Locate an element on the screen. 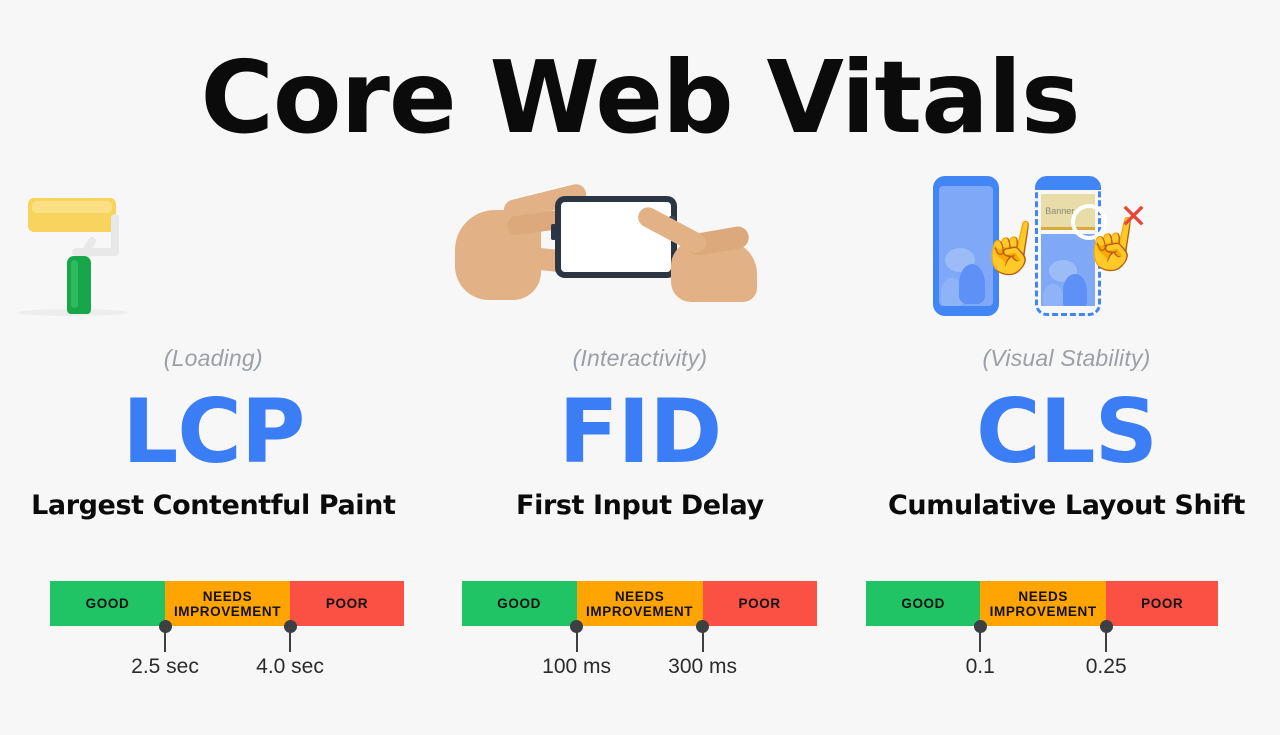 Image resolution: width=1280 pixels, height=735 pixels. layout-shift-phones-icon: ☝ Banner ☝ ✕ is located at coordinates (1068, 247).